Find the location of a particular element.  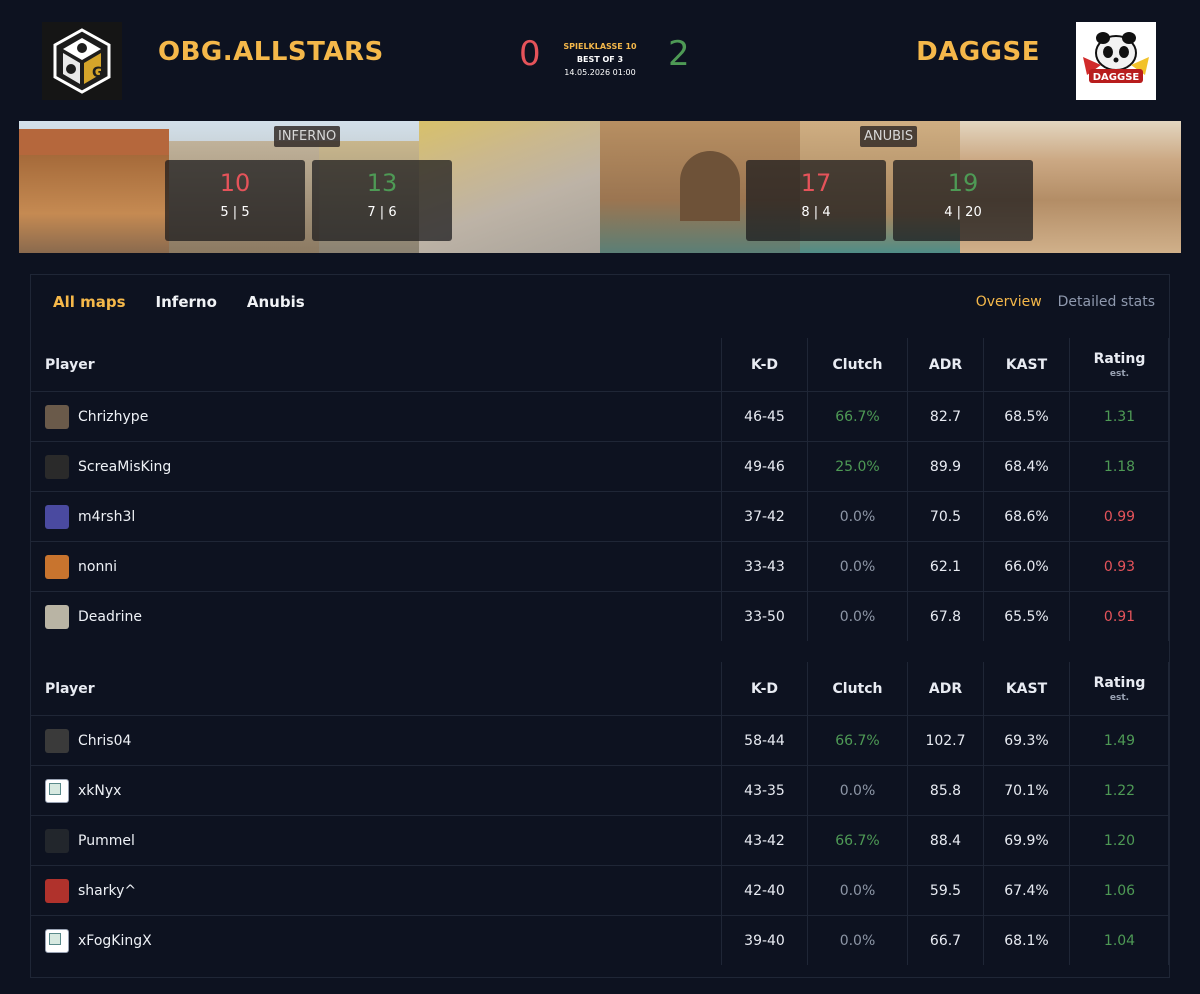

adr-value: 59.5 is located at coordinates (945, 890).